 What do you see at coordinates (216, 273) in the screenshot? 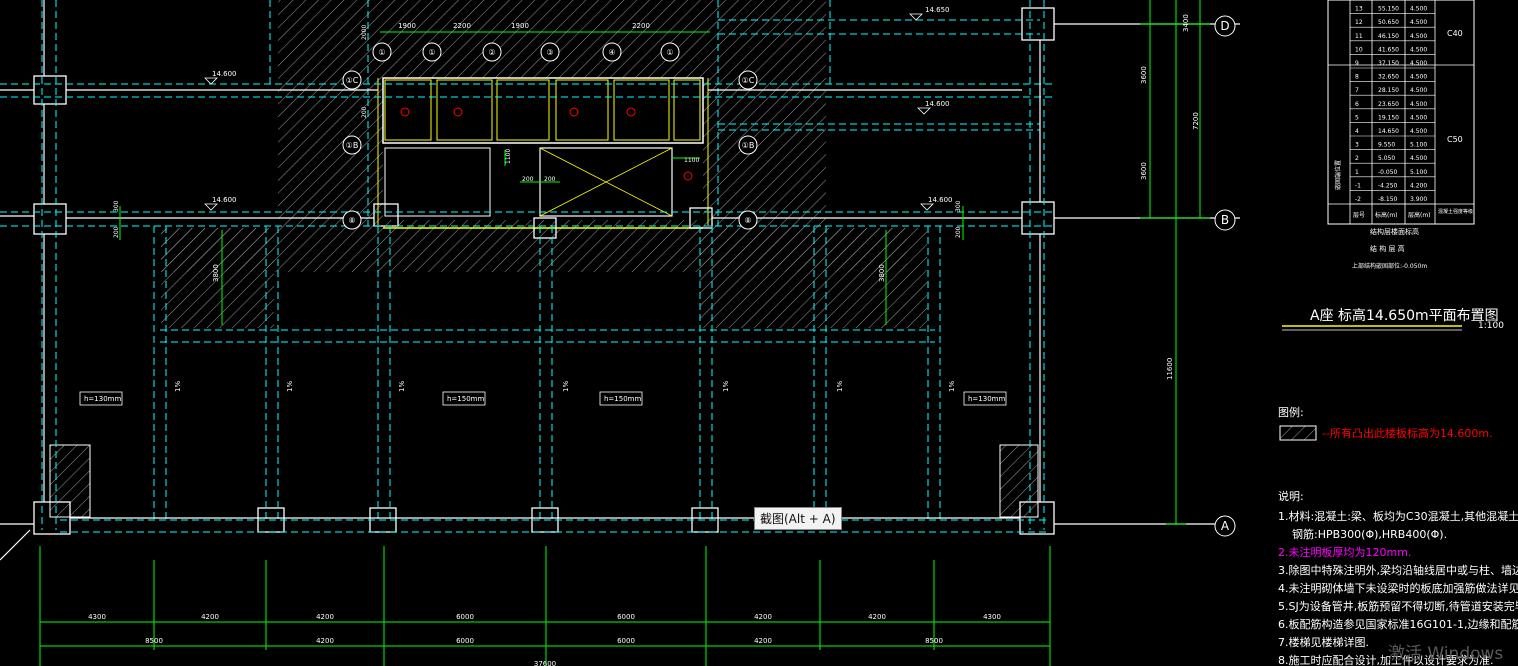
I see `dimension-text: 3800` at bounding box center [216, 273].